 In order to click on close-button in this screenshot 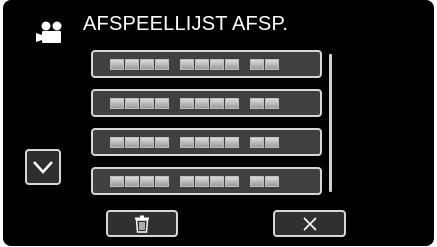, I will do `click(309, 223)`.